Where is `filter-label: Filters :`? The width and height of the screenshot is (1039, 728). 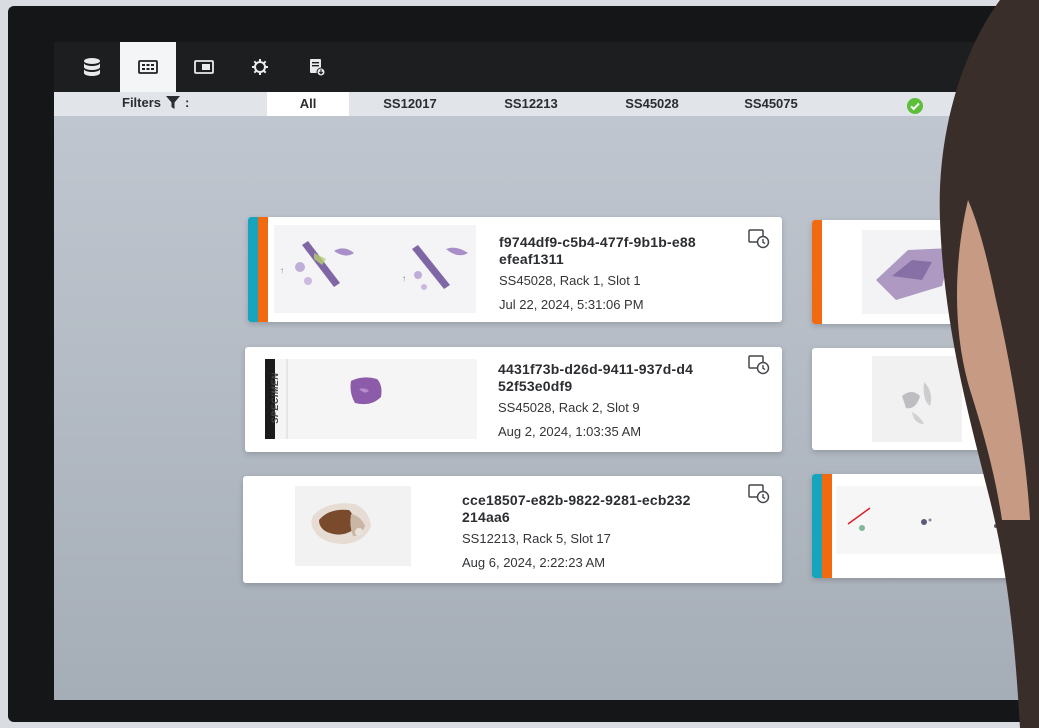 filter-label: Filters : is located at coordinates (155, 102).